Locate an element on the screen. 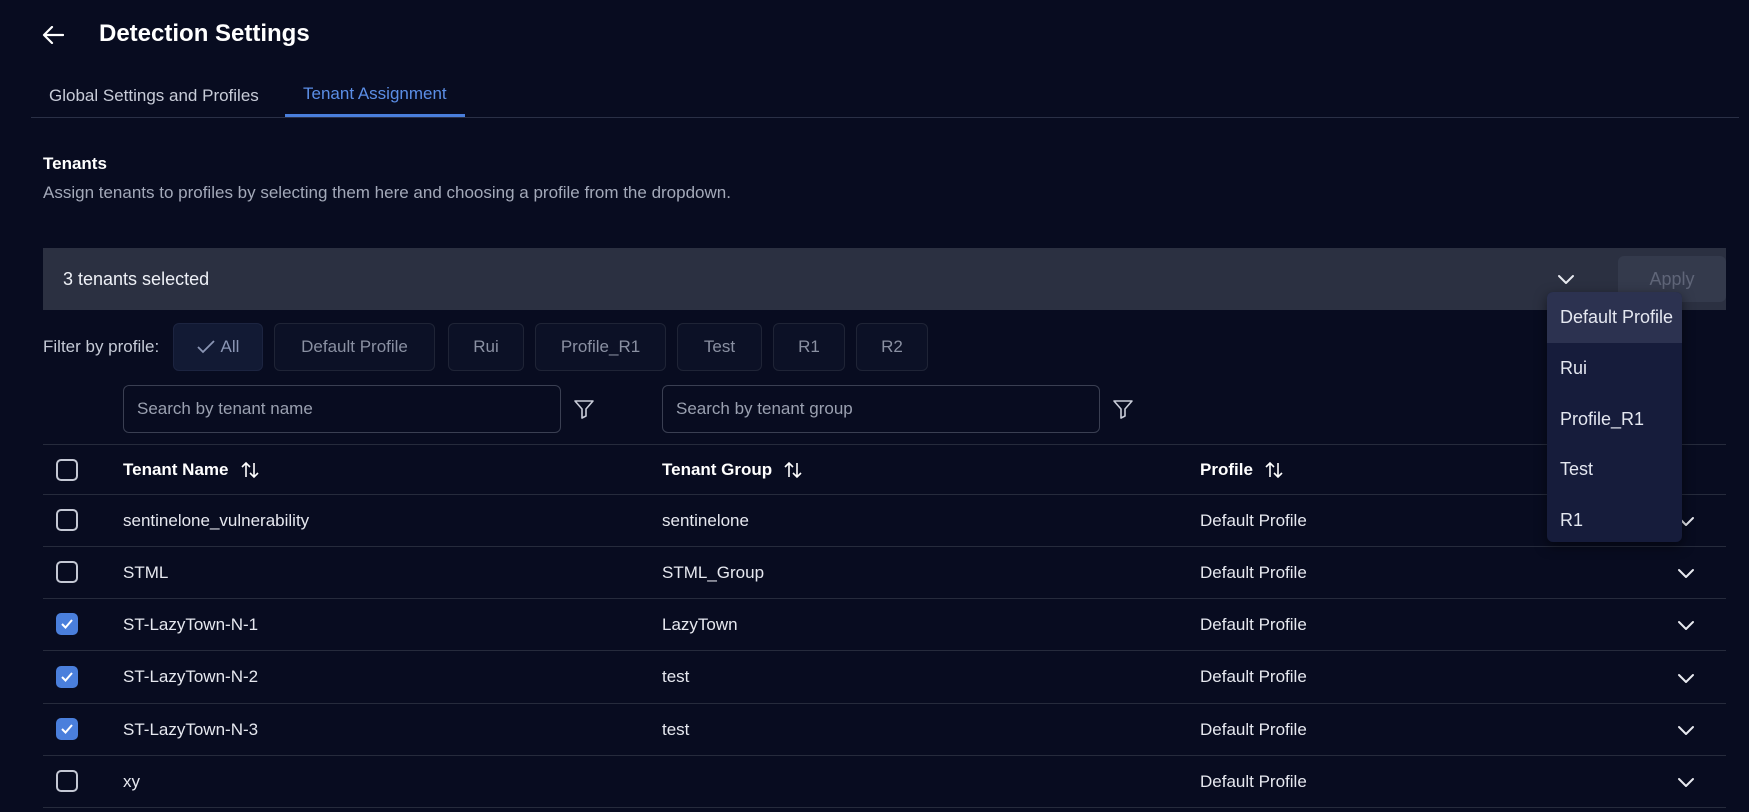  dropdown-option-profile-r1: Profile_R1 is located at coordinates (1614, 419).